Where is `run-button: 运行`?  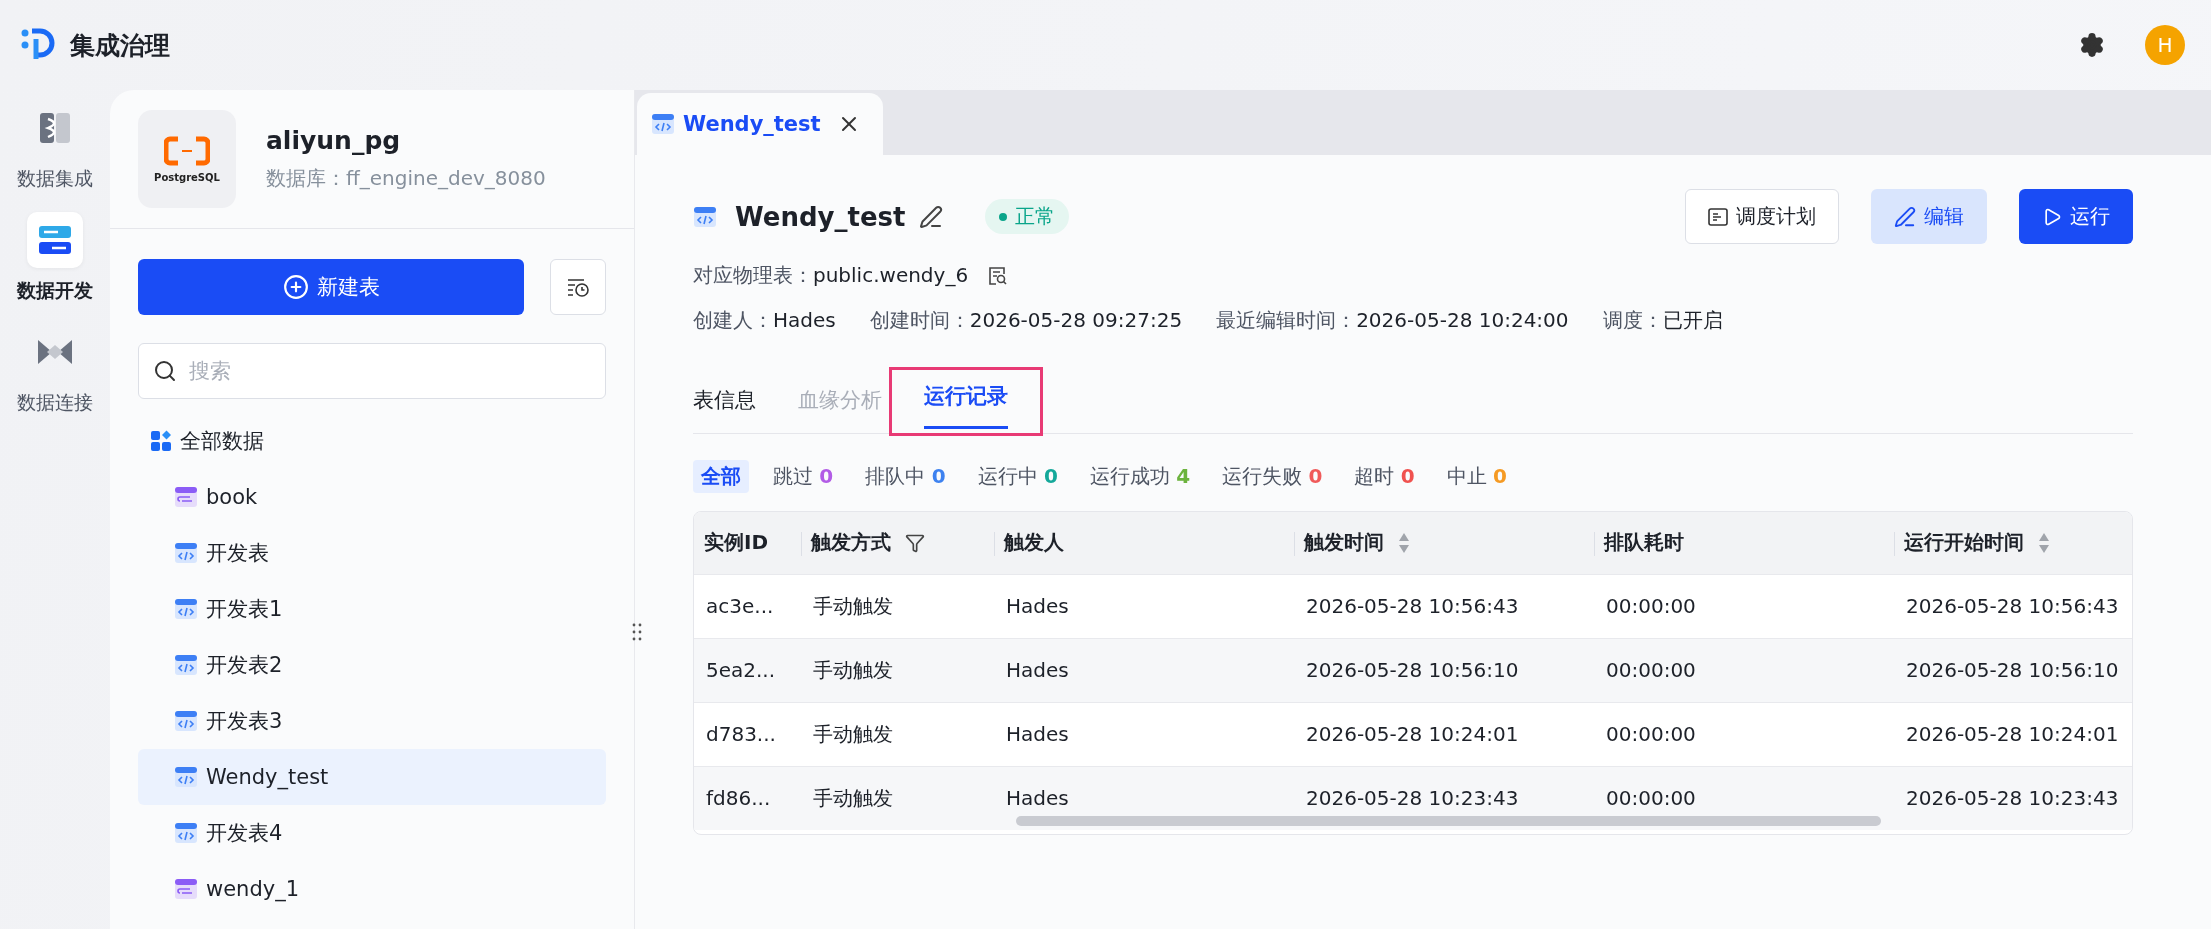 run-button: 运行 is located at coordinates (2076, 216).